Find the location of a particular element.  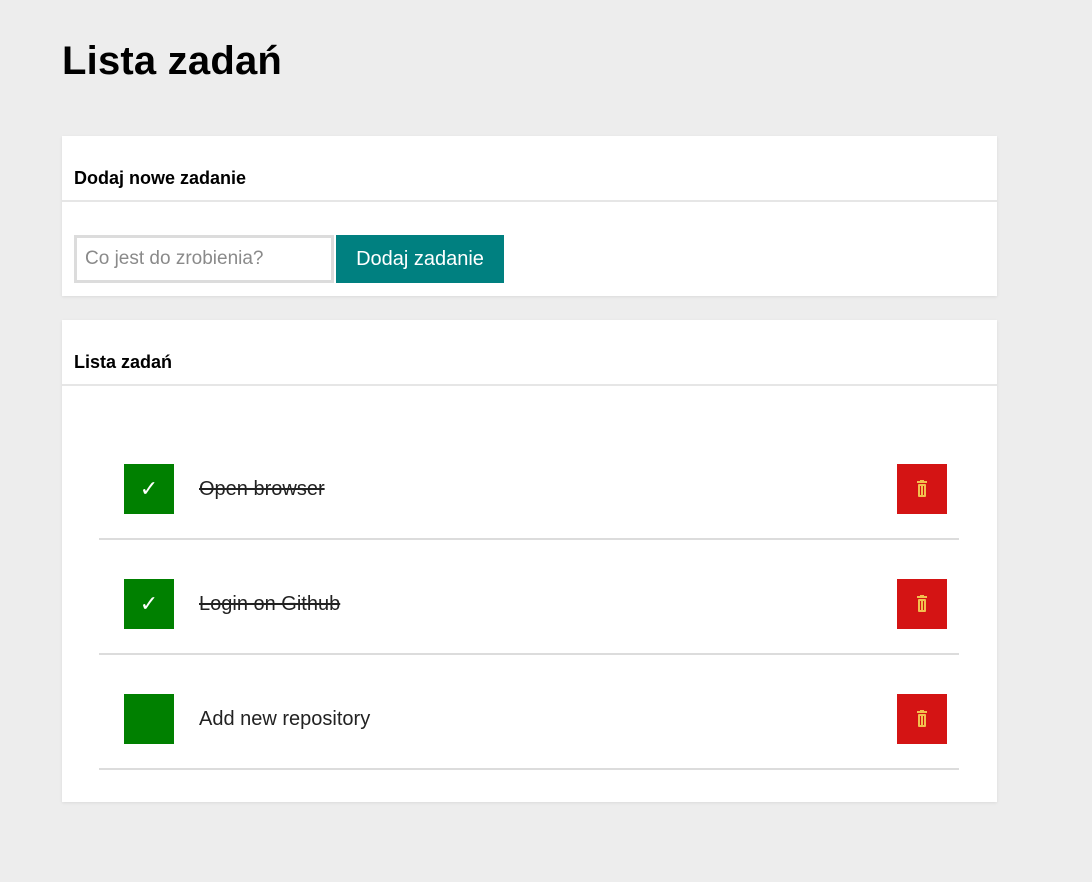

task-item: ✓ Open browser is located at coordinates (529, 482).